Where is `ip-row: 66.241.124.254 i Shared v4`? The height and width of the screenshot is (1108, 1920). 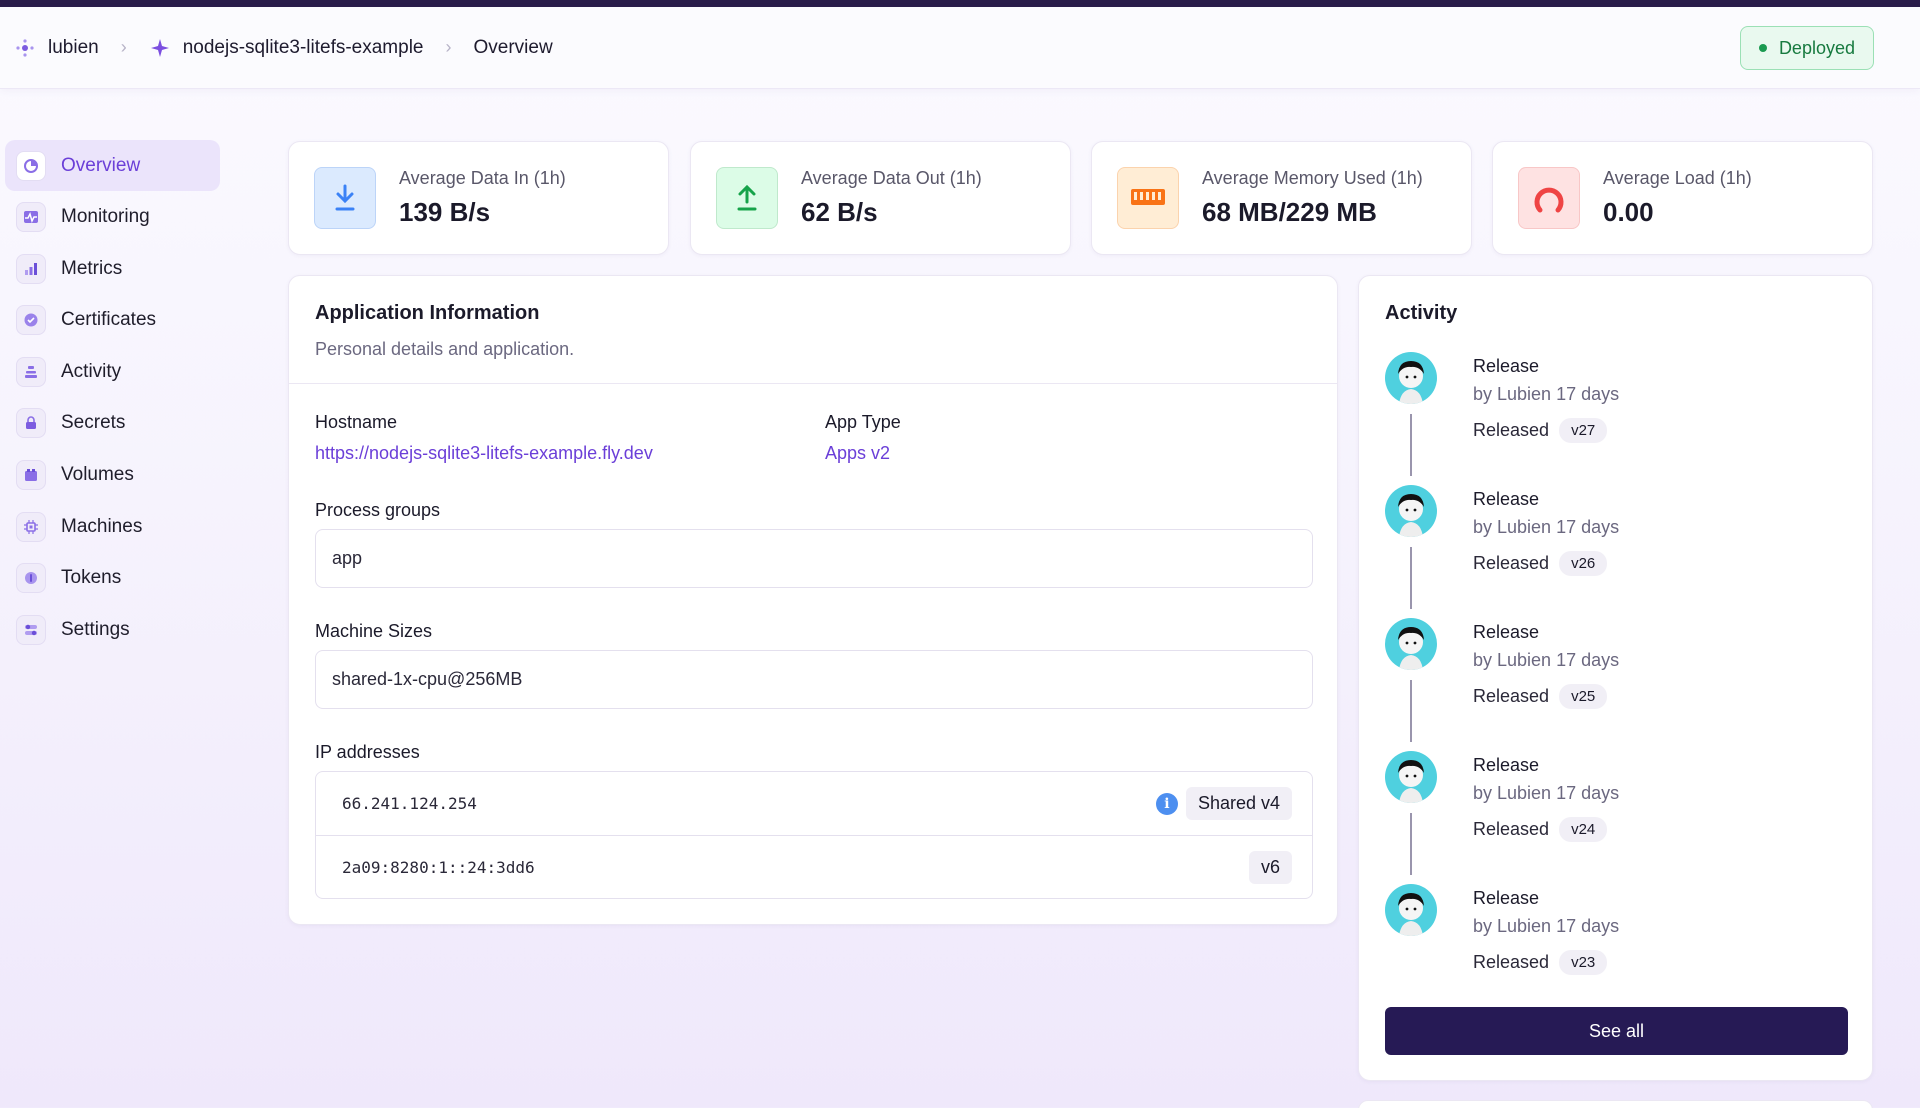 ip-row: 66.241.124.254 i Shared v4 is located at coordinates (814, 803).